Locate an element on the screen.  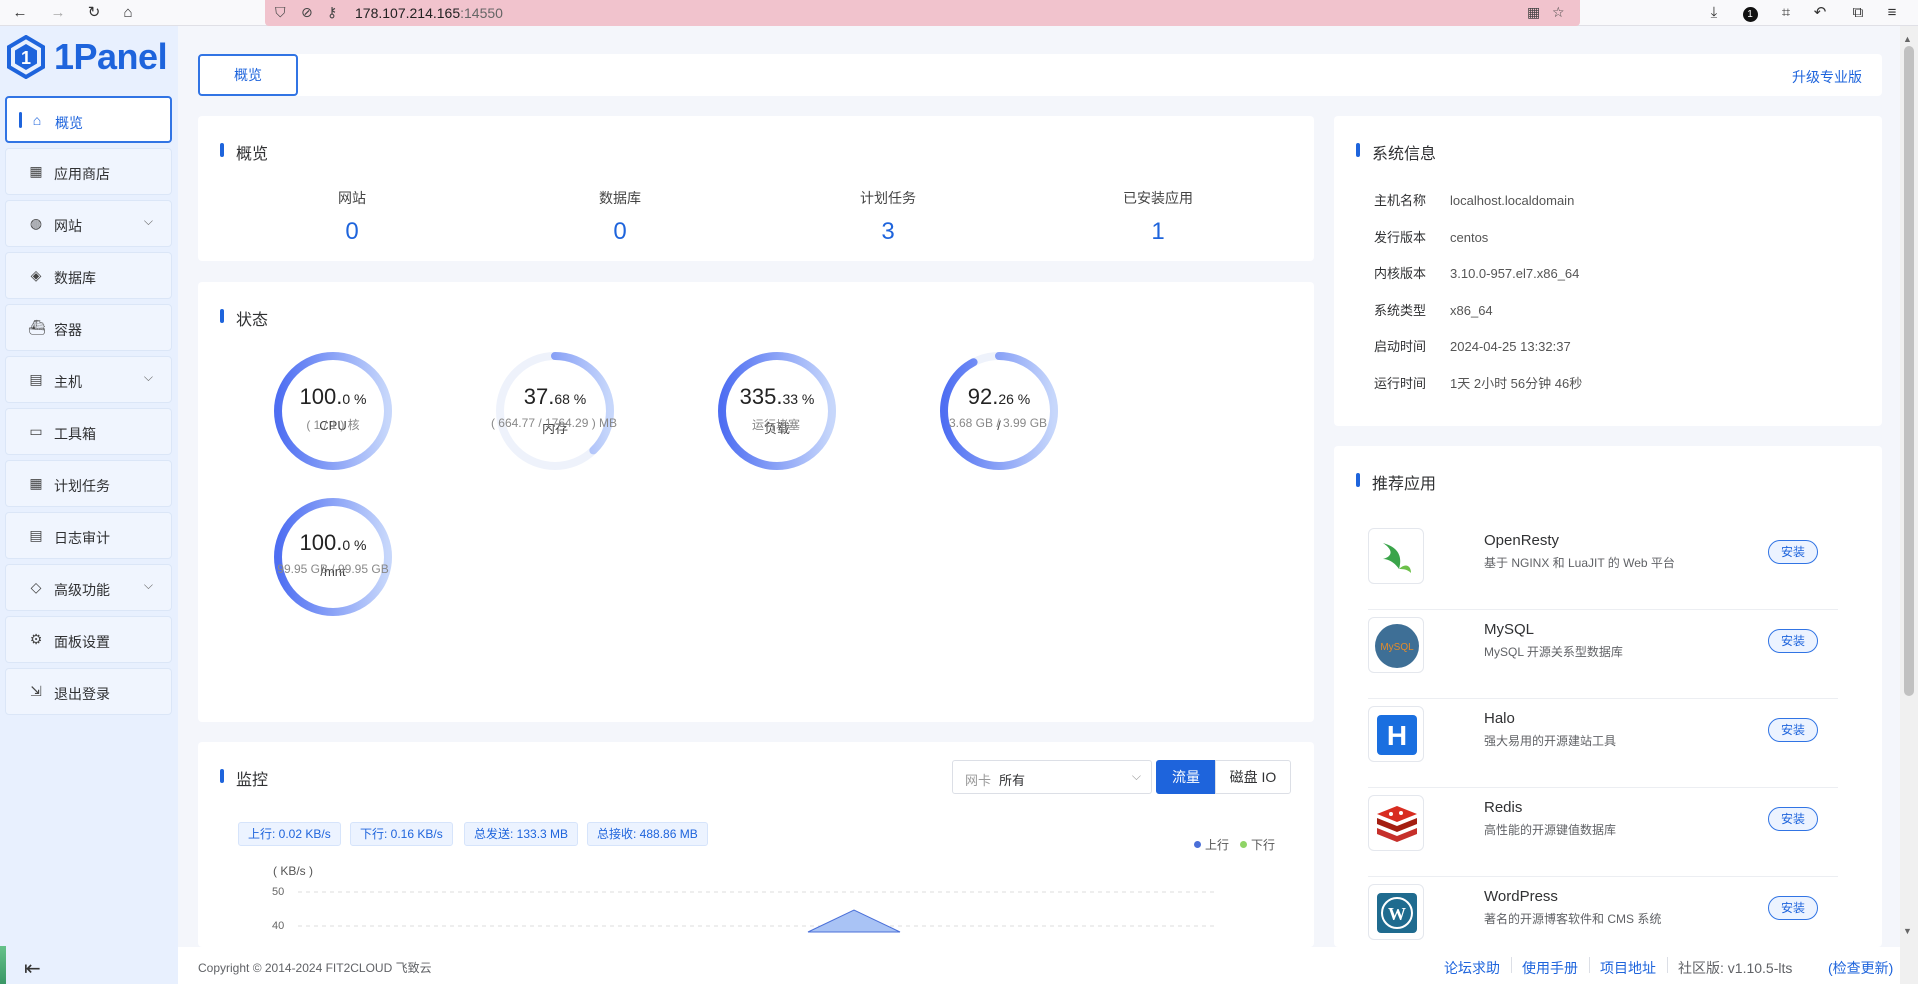
info-value: x86_64 is located at coordinates (1471, 310).